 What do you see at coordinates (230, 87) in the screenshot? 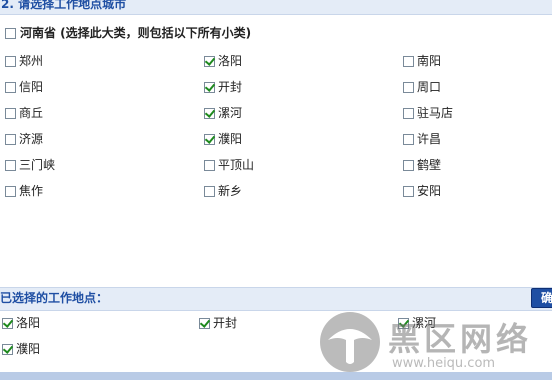
I see `city-label: 开封` at bounding box center [230, 87].